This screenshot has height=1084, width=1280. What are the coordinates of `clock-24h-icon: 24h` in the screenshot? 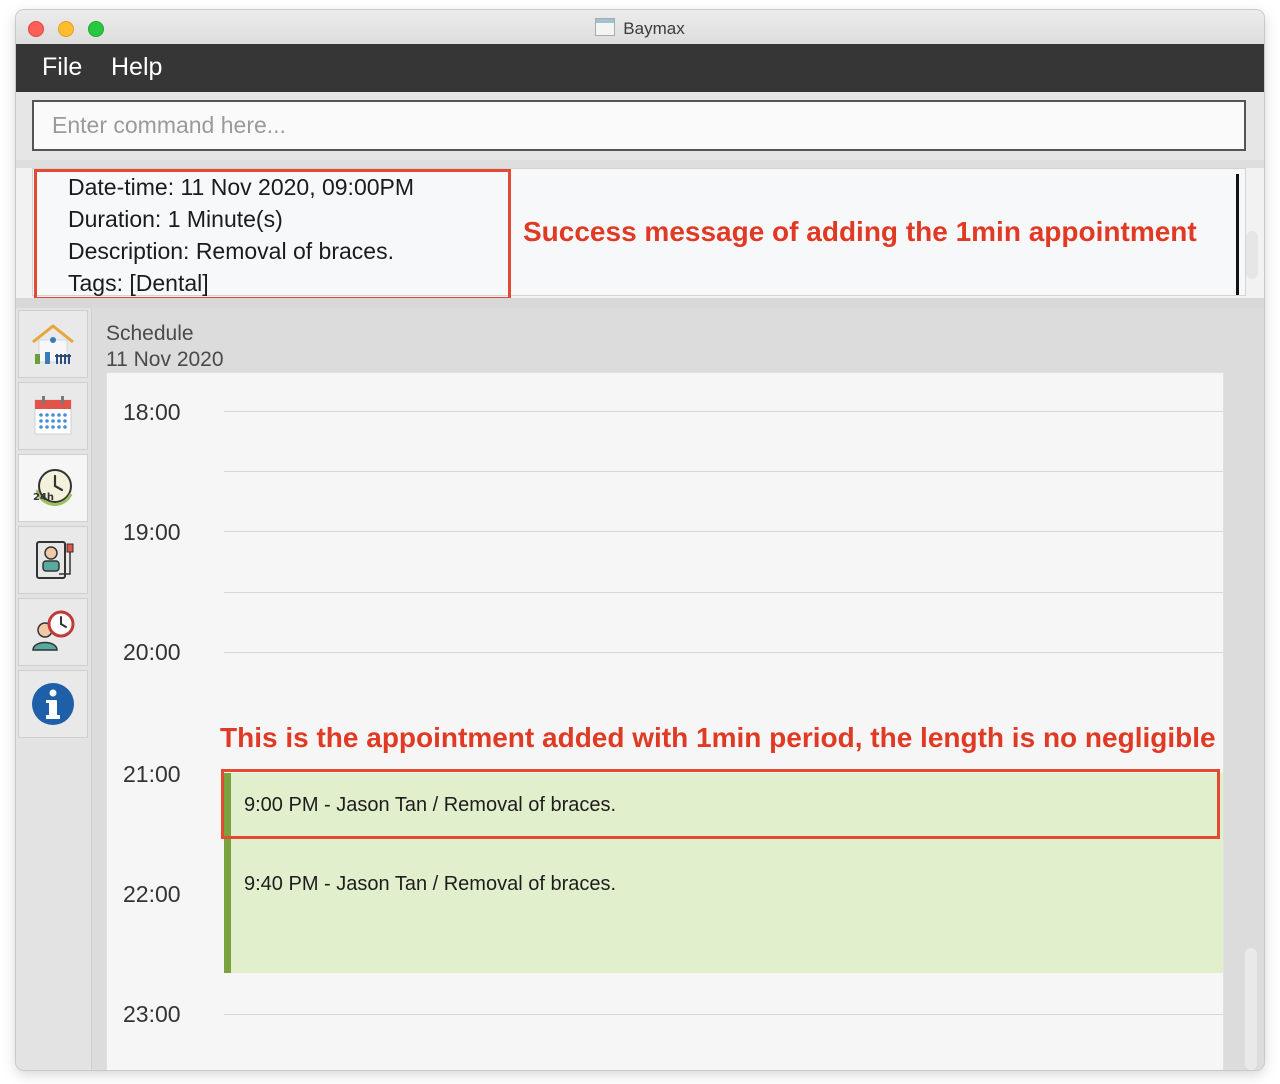 It's located at (53, 487).